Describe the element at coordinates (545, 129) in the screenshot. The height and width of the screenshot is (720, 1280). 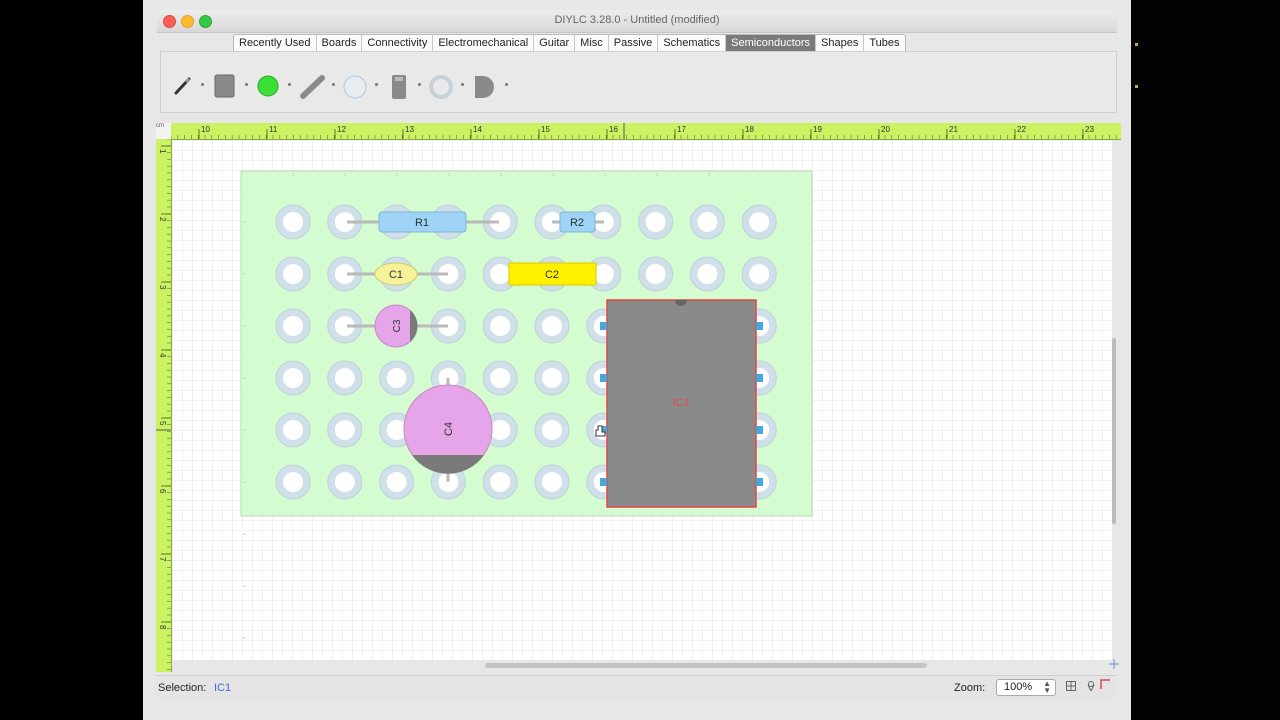
I see `ruler-label: 15` at that location.